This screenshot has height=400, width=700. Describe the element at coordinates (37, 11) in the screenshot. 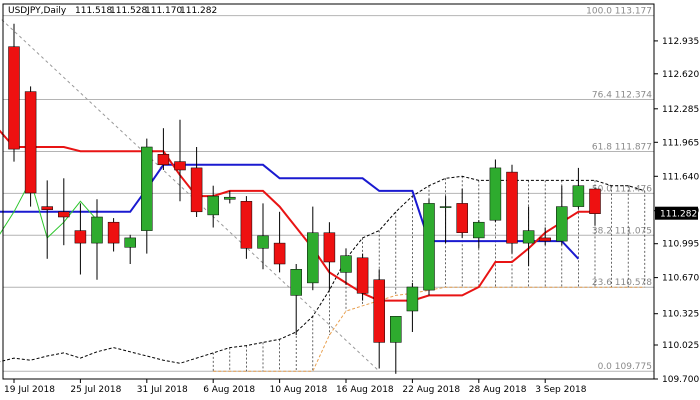

I see `chart-title: USDJPY,Daily` at that location.